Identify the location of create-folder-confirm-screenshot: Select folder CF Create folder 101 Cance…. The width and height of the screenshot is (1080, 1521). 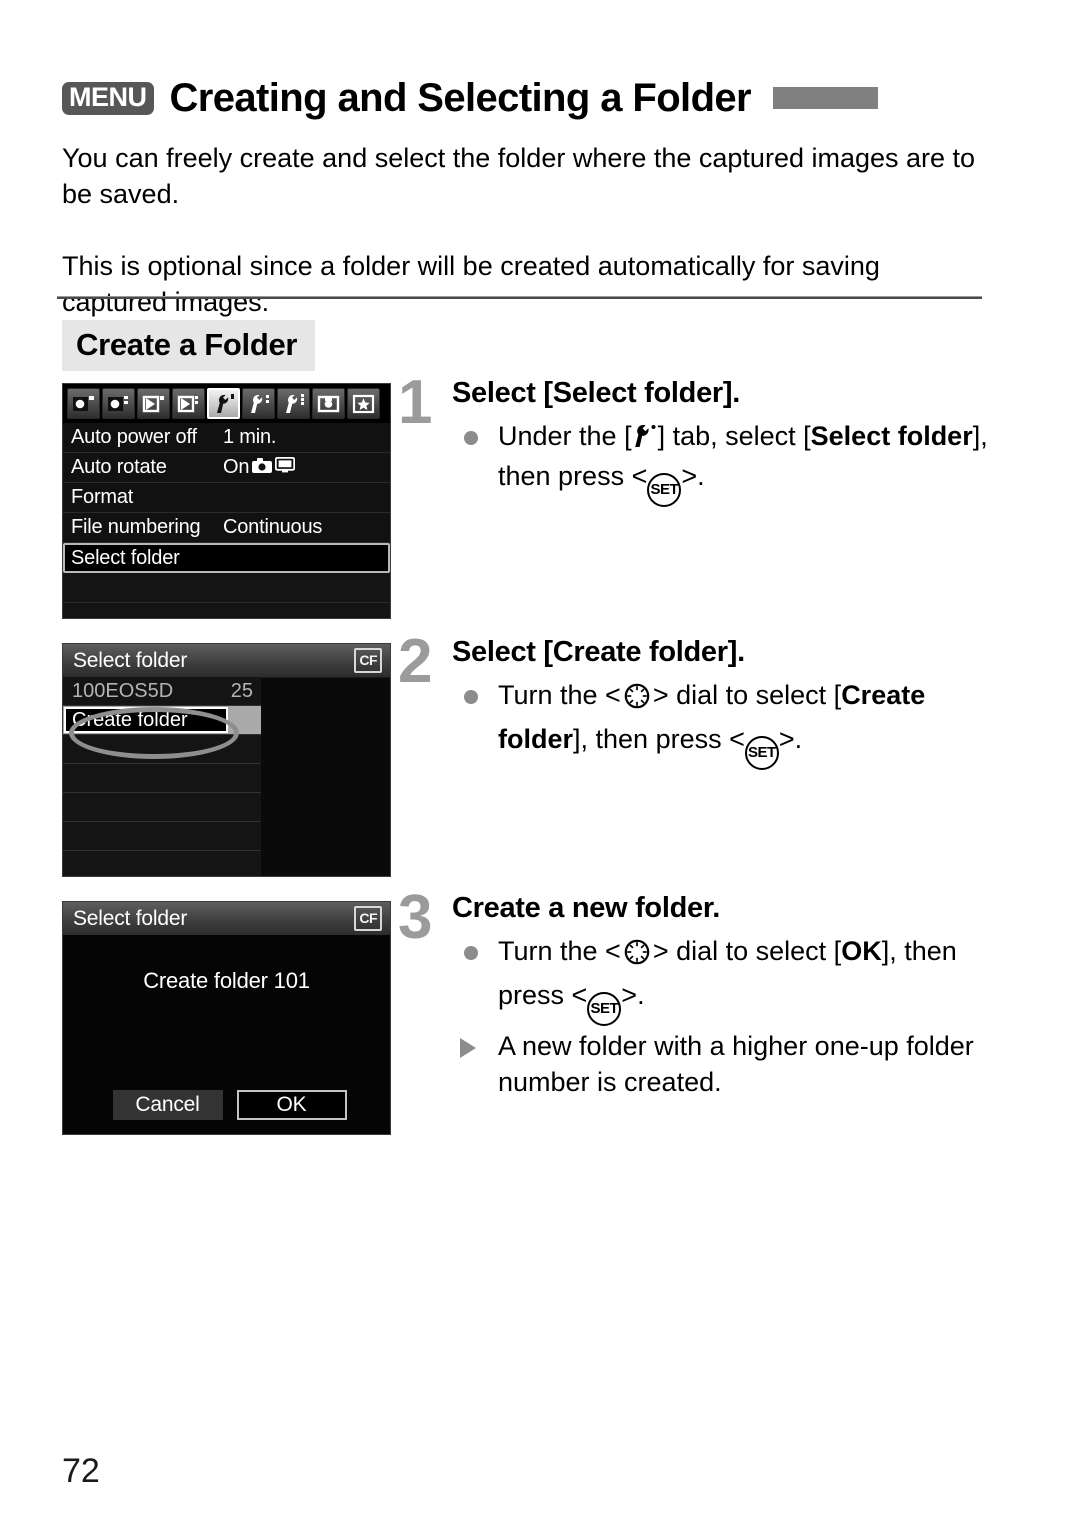
(226, 1018).